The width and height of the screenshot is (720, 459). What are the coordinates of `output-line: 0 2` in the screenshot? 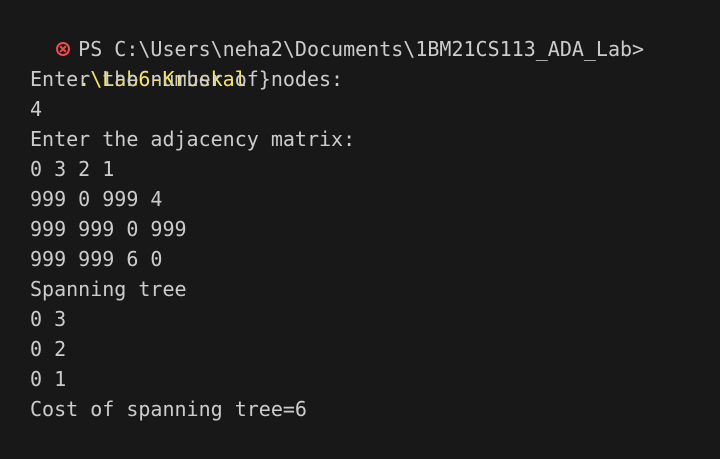 It's located at (48, 349).